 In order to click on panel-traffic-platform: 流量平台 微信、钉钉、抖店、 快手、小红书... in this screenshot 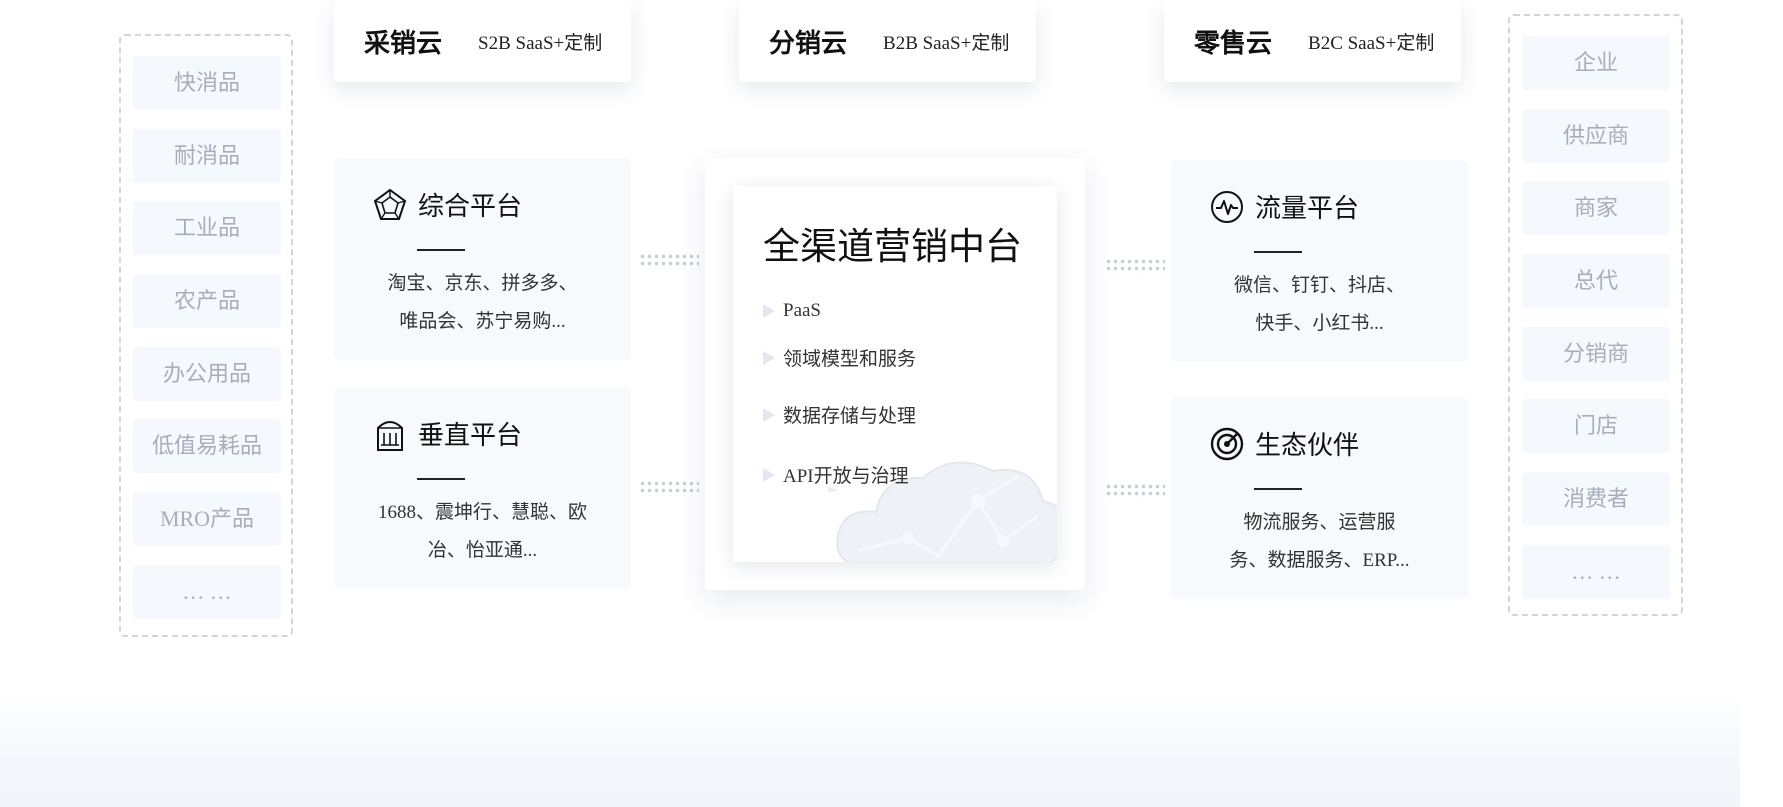, I will do `click(1319, 261)`.